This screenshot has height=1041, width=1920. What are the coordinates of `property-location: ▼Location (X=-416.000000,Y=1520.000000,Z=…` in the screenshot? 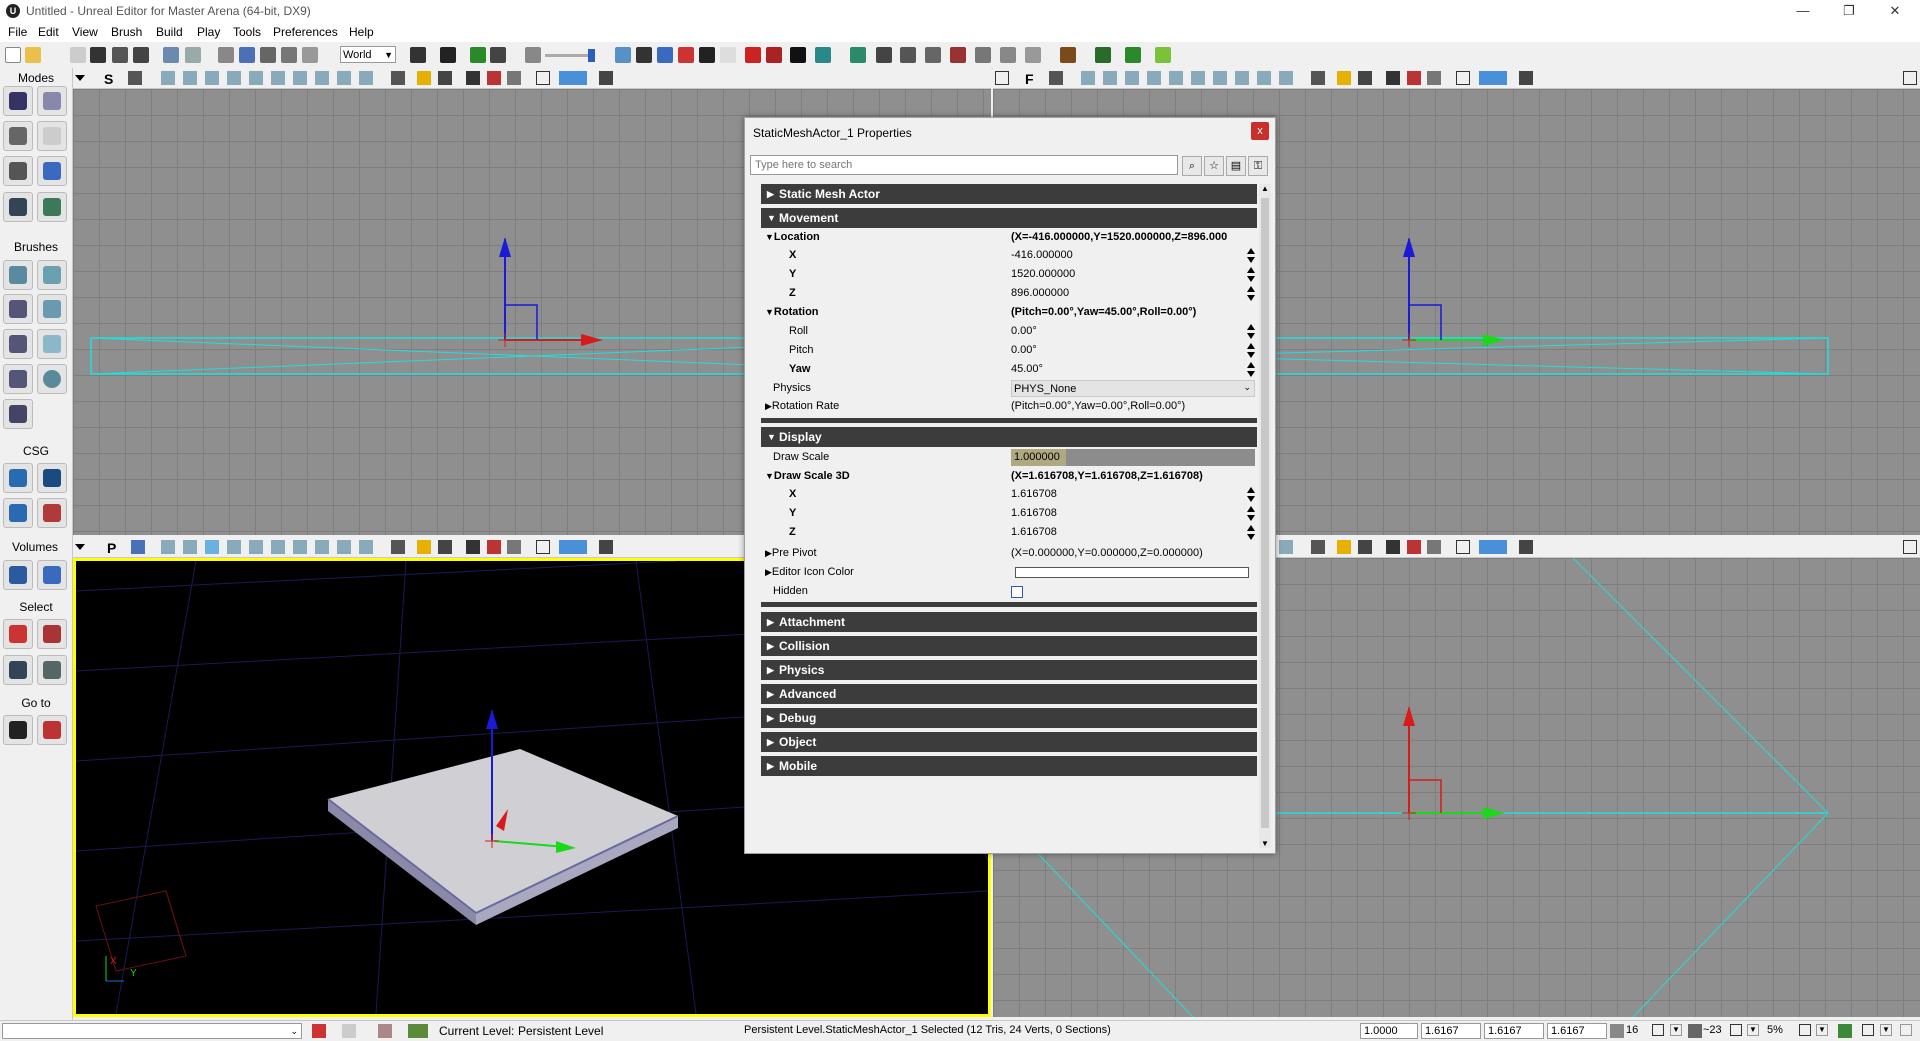 It's located at (1009, 238).